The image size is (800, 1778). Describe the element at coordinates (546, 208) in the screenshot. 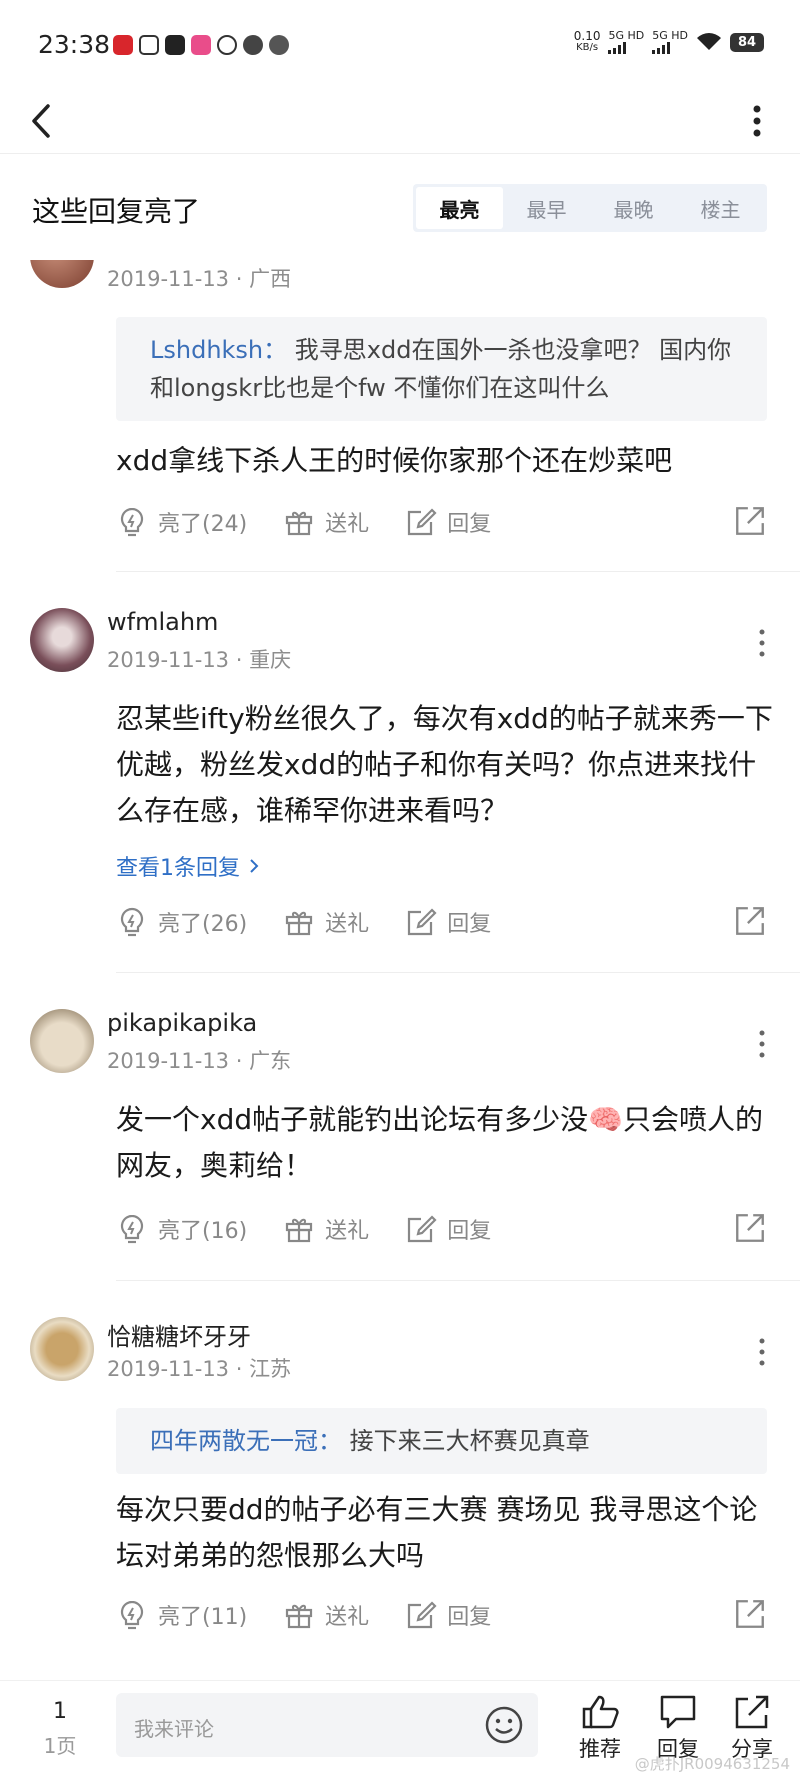

I see `sort-tab-earliest: 最早` at that location.